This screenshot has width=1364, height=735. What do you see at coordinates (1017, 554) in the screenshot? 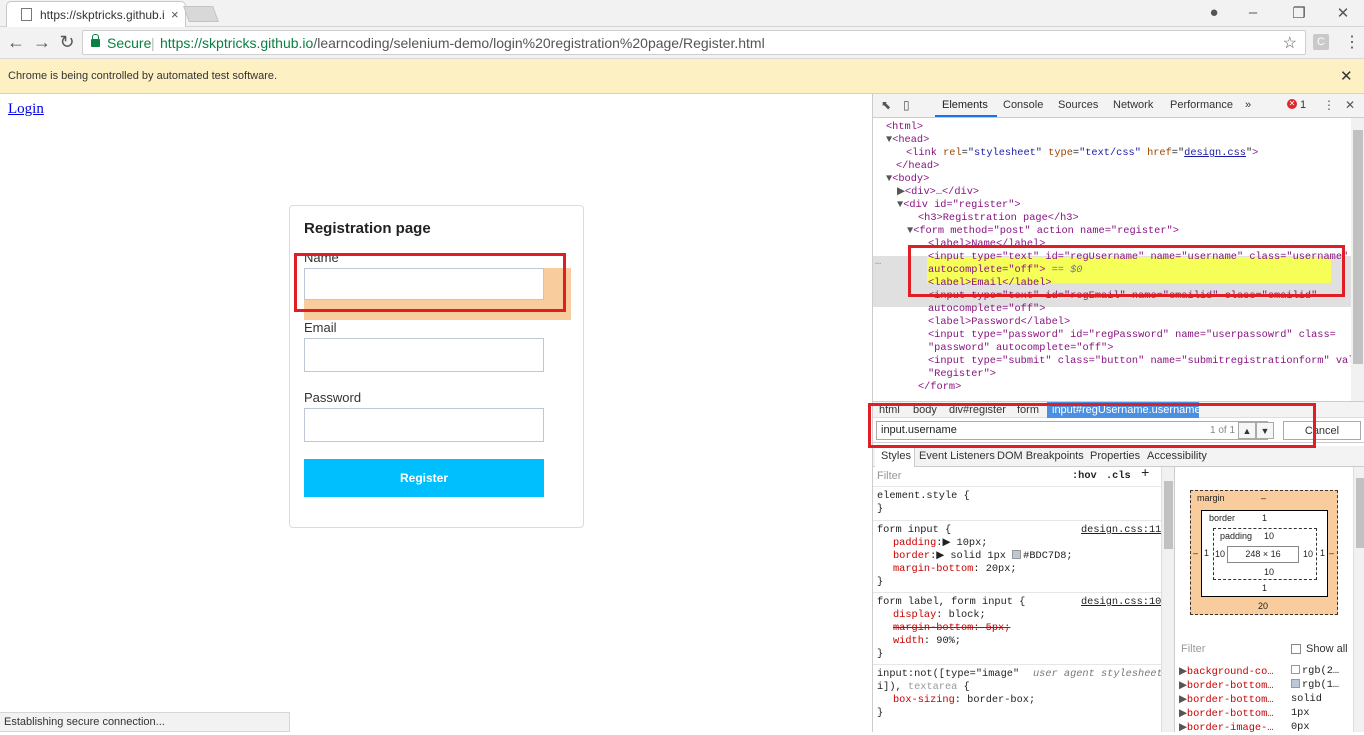
I see `color-swatch` at bounding box center [1017, 554].